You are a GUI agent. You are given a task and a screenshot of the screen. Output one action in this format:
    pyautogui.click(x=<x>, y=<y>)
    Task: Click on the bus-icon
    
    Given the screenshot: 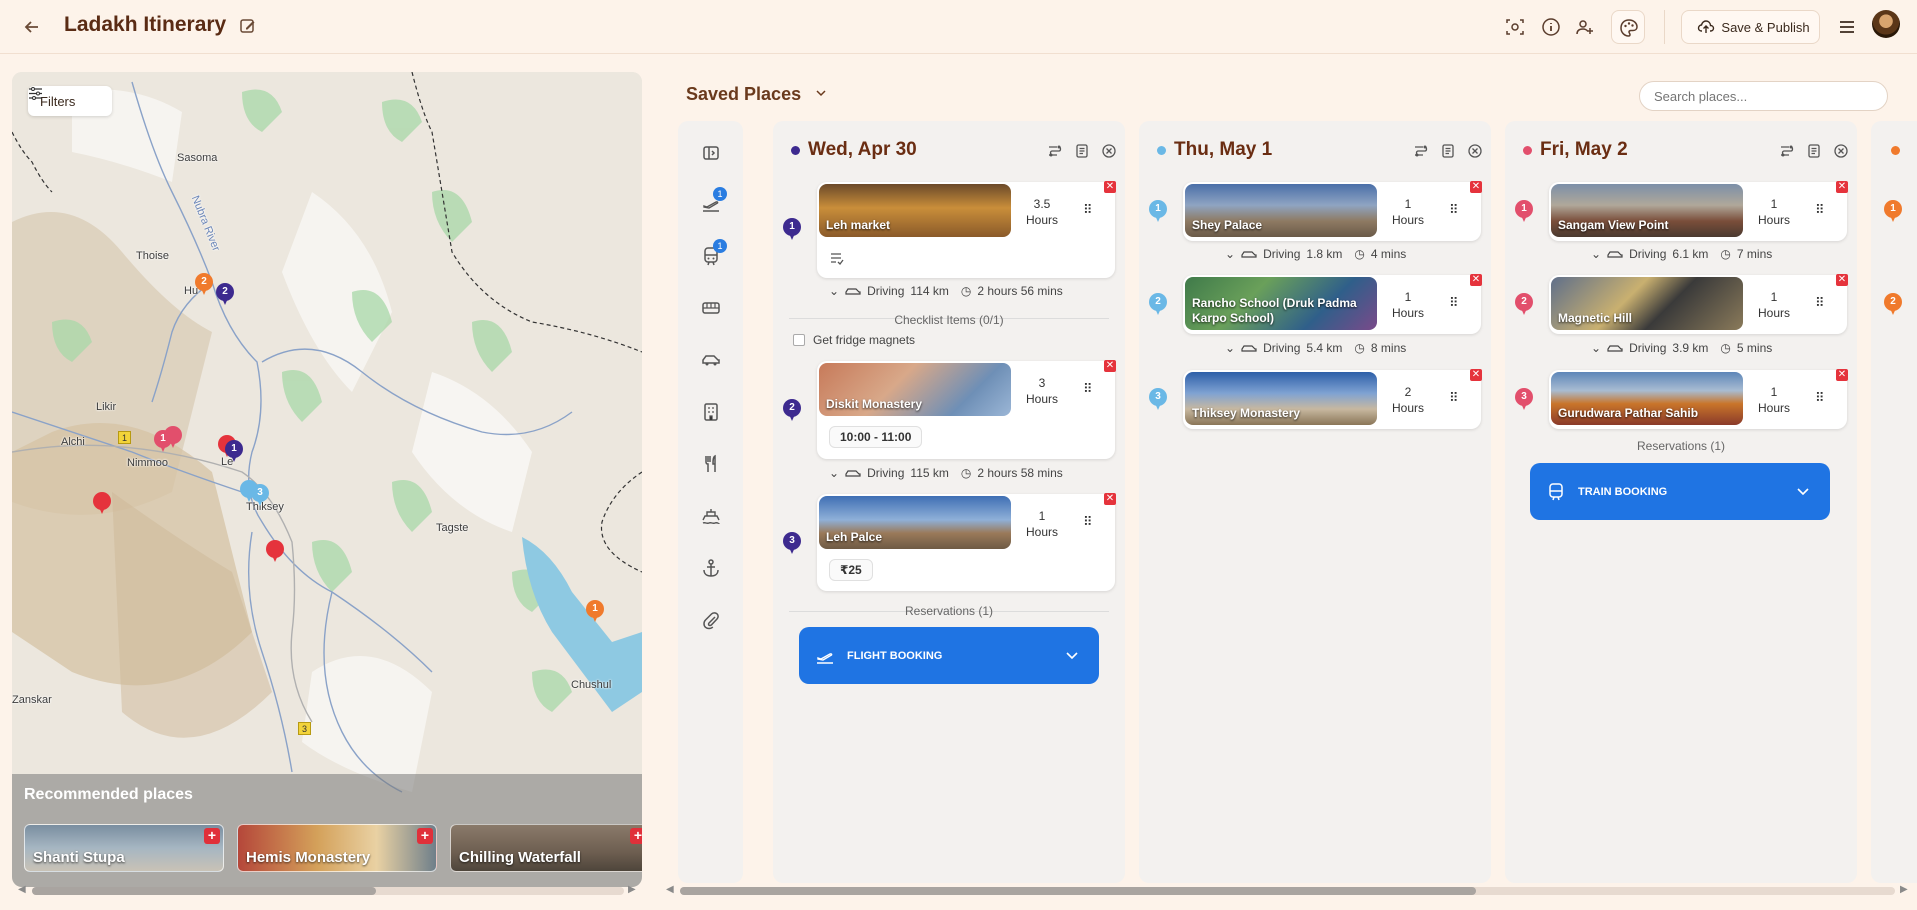 What is the action you would take?
    pyautogui.click(x=711, y=308)
    